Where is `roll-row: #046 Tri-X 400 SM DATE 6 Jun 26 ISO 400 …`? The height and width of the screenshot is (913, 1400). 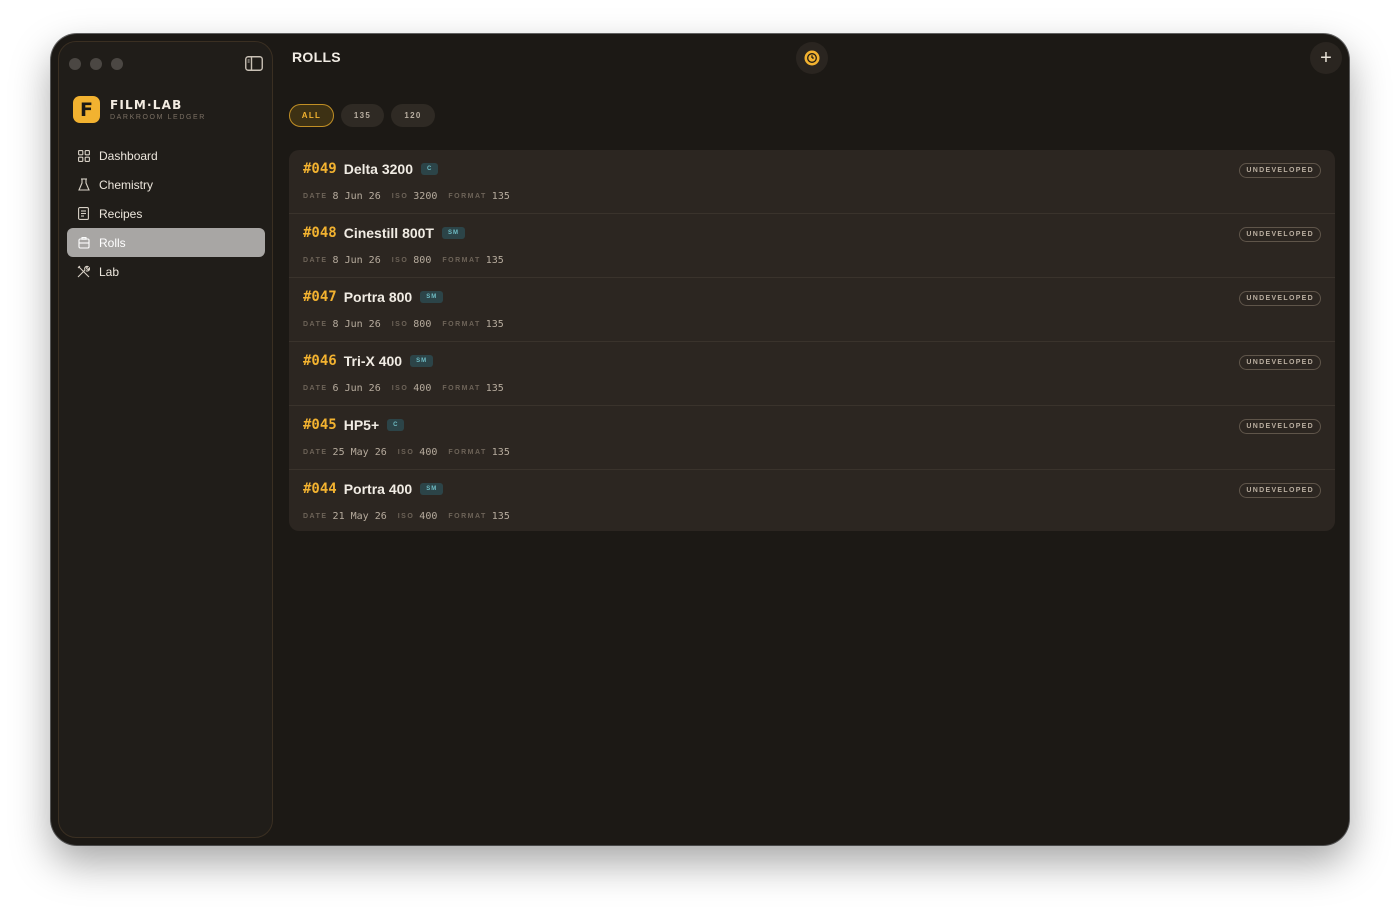
roll-row: #046 Tri-X 400 SM DATE 6 Jun 26 ISO 400 … is located at coordinates (812, 374).